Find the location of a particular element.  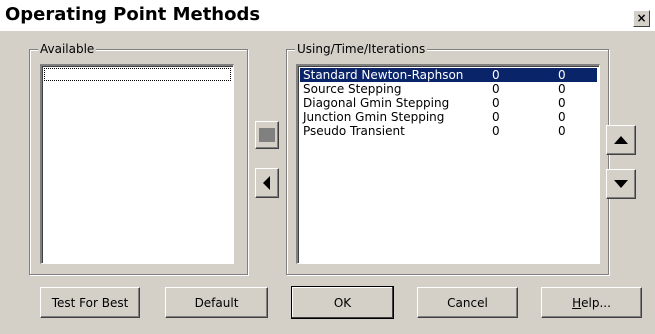

move-down-button is located at coordinates (621, 184).